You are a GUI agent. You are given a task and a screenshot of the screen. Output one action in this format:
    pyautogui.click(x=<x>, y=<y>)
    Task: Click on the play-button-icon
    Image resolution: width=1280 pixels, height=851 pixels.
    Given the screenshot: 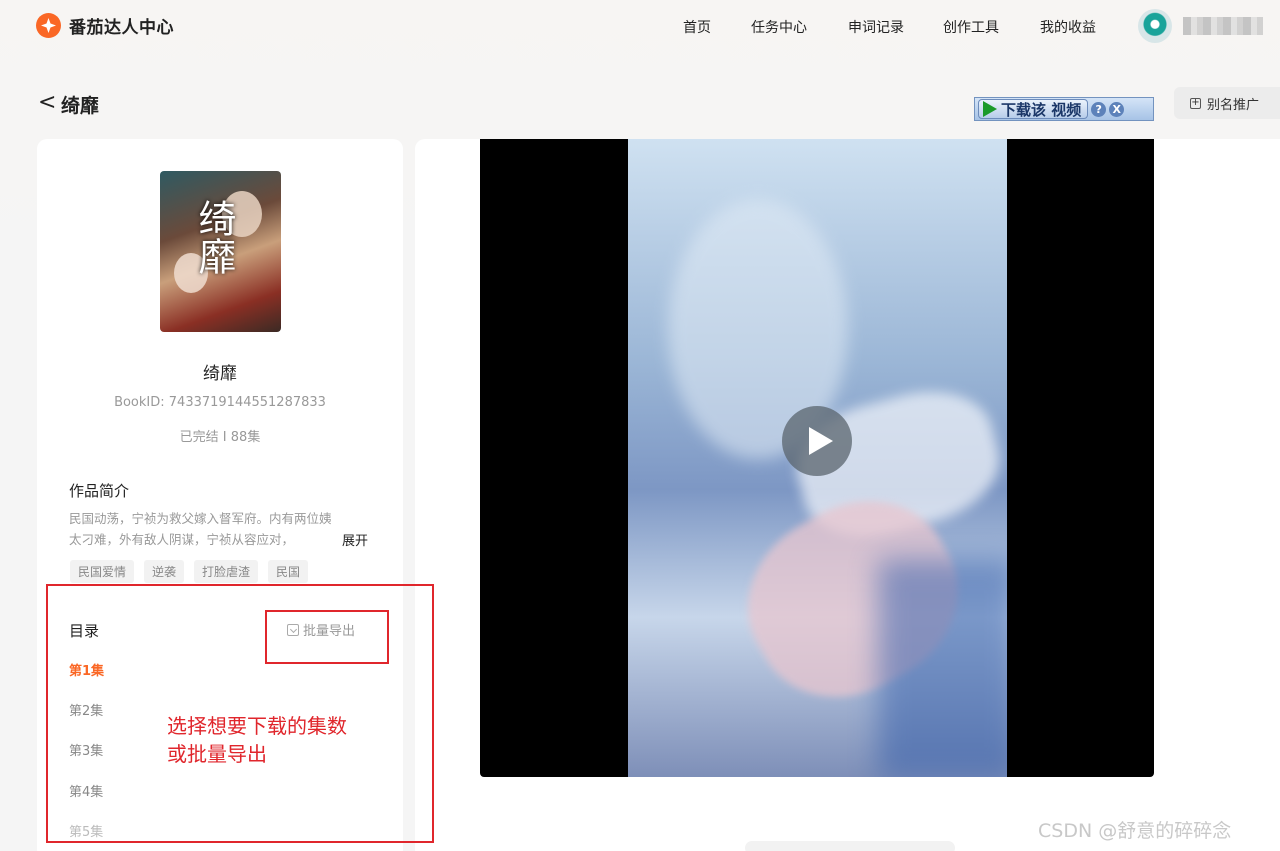 What is the action you would take?
    pyautogui.click(x=817, y=441)
    